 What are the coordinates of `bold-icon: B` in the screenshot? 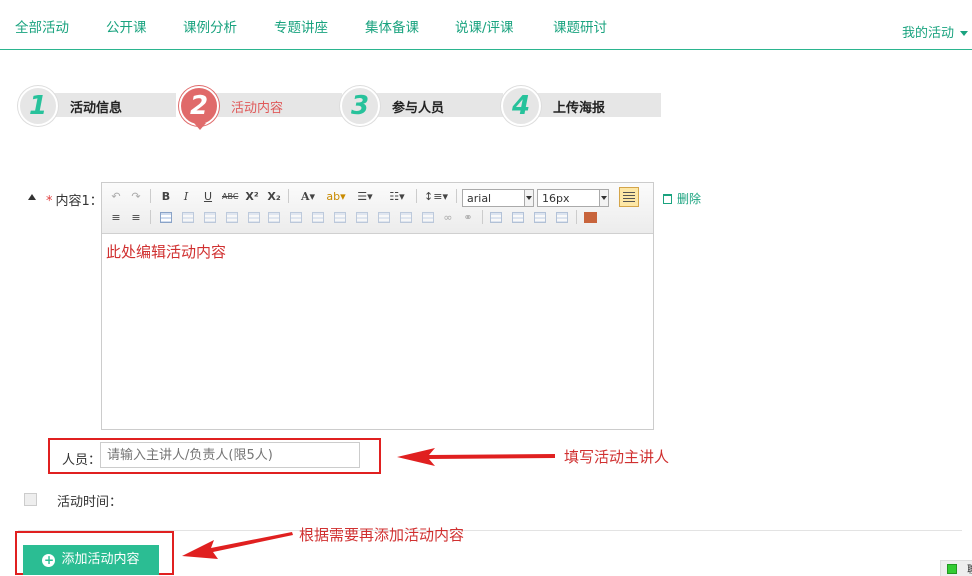 It's located at (166, 197).